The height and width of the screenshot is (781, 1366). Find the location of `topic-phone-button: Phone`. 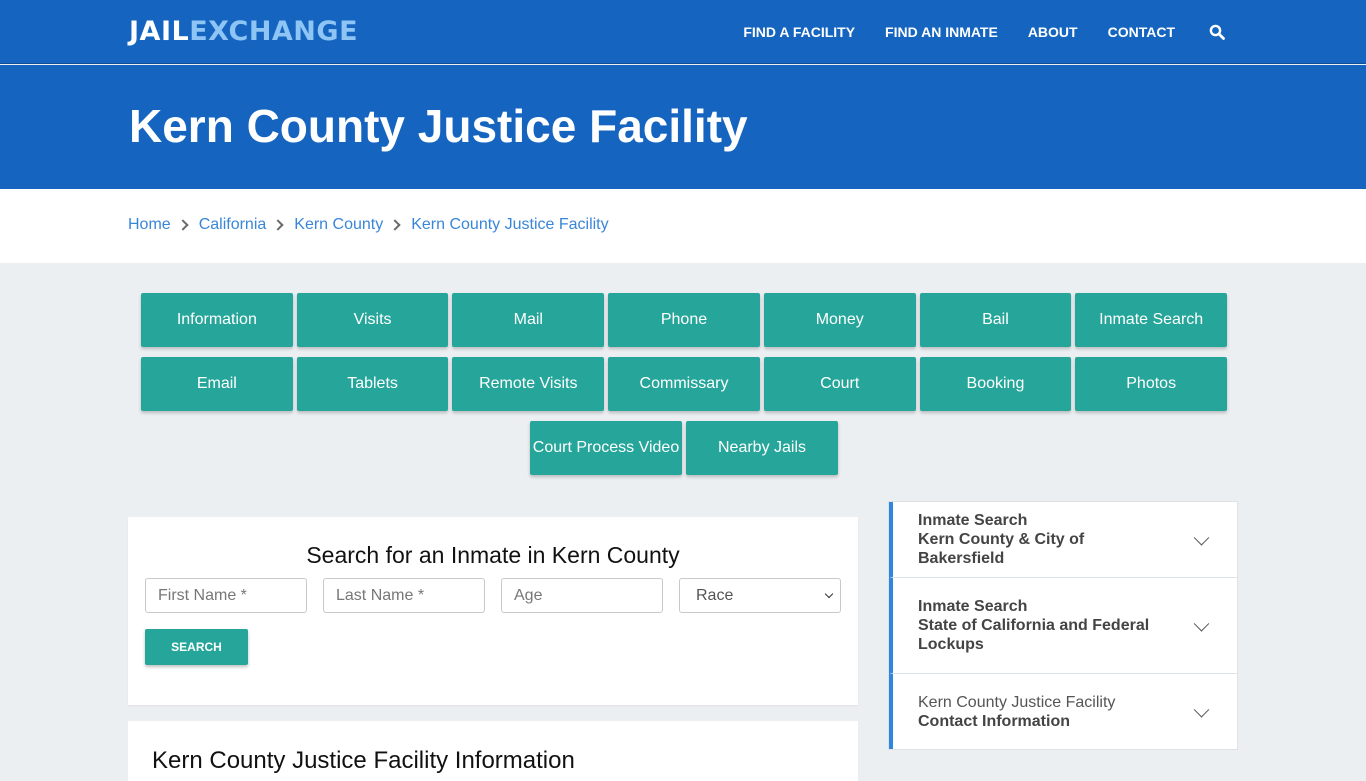

topic-phone-button: Phone is located at coordinates (684, 320).